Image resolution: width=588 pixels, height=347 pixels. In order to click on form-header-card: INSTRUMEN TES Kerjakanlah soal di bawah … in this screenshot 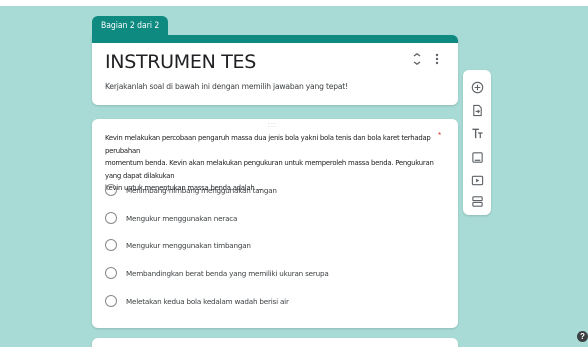, I will do `click(275, 70)`.